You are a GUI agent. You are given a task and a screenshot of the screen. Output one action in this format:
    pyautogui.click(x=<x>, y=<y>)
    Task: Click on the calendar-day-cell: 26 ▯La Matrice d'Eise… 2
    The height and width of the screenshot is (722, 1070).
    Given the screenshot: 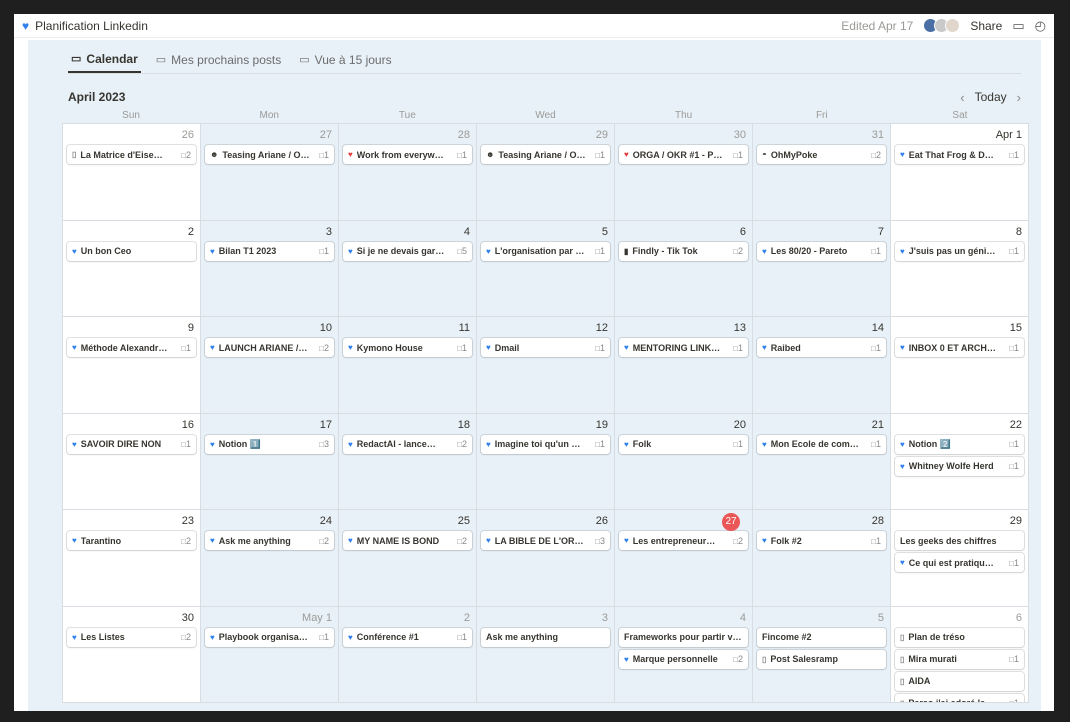 What is the action you would take?
    pyautogui.click(x=132, y=172)
    